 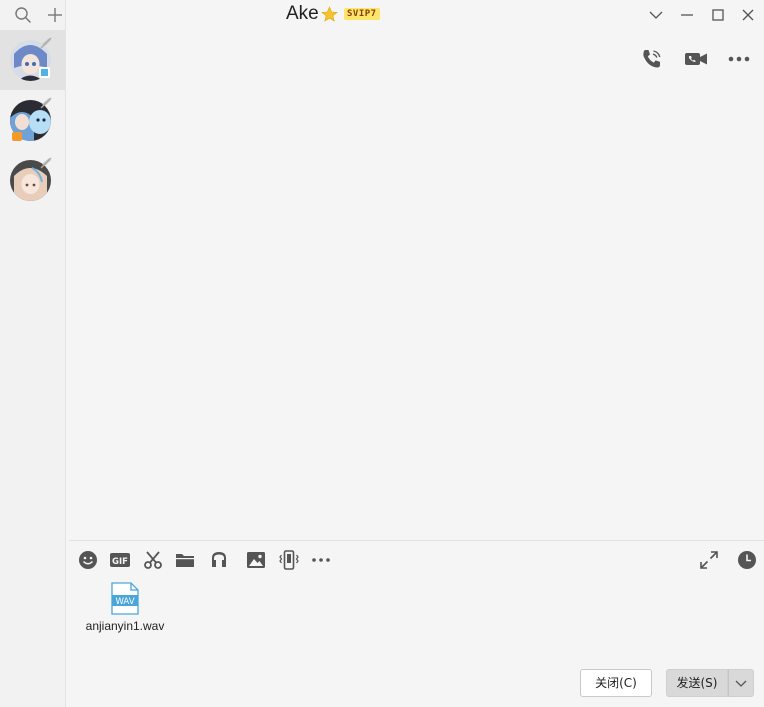 I want to click on file-name: anjianyin1.wav, so click(x=125, y=626).